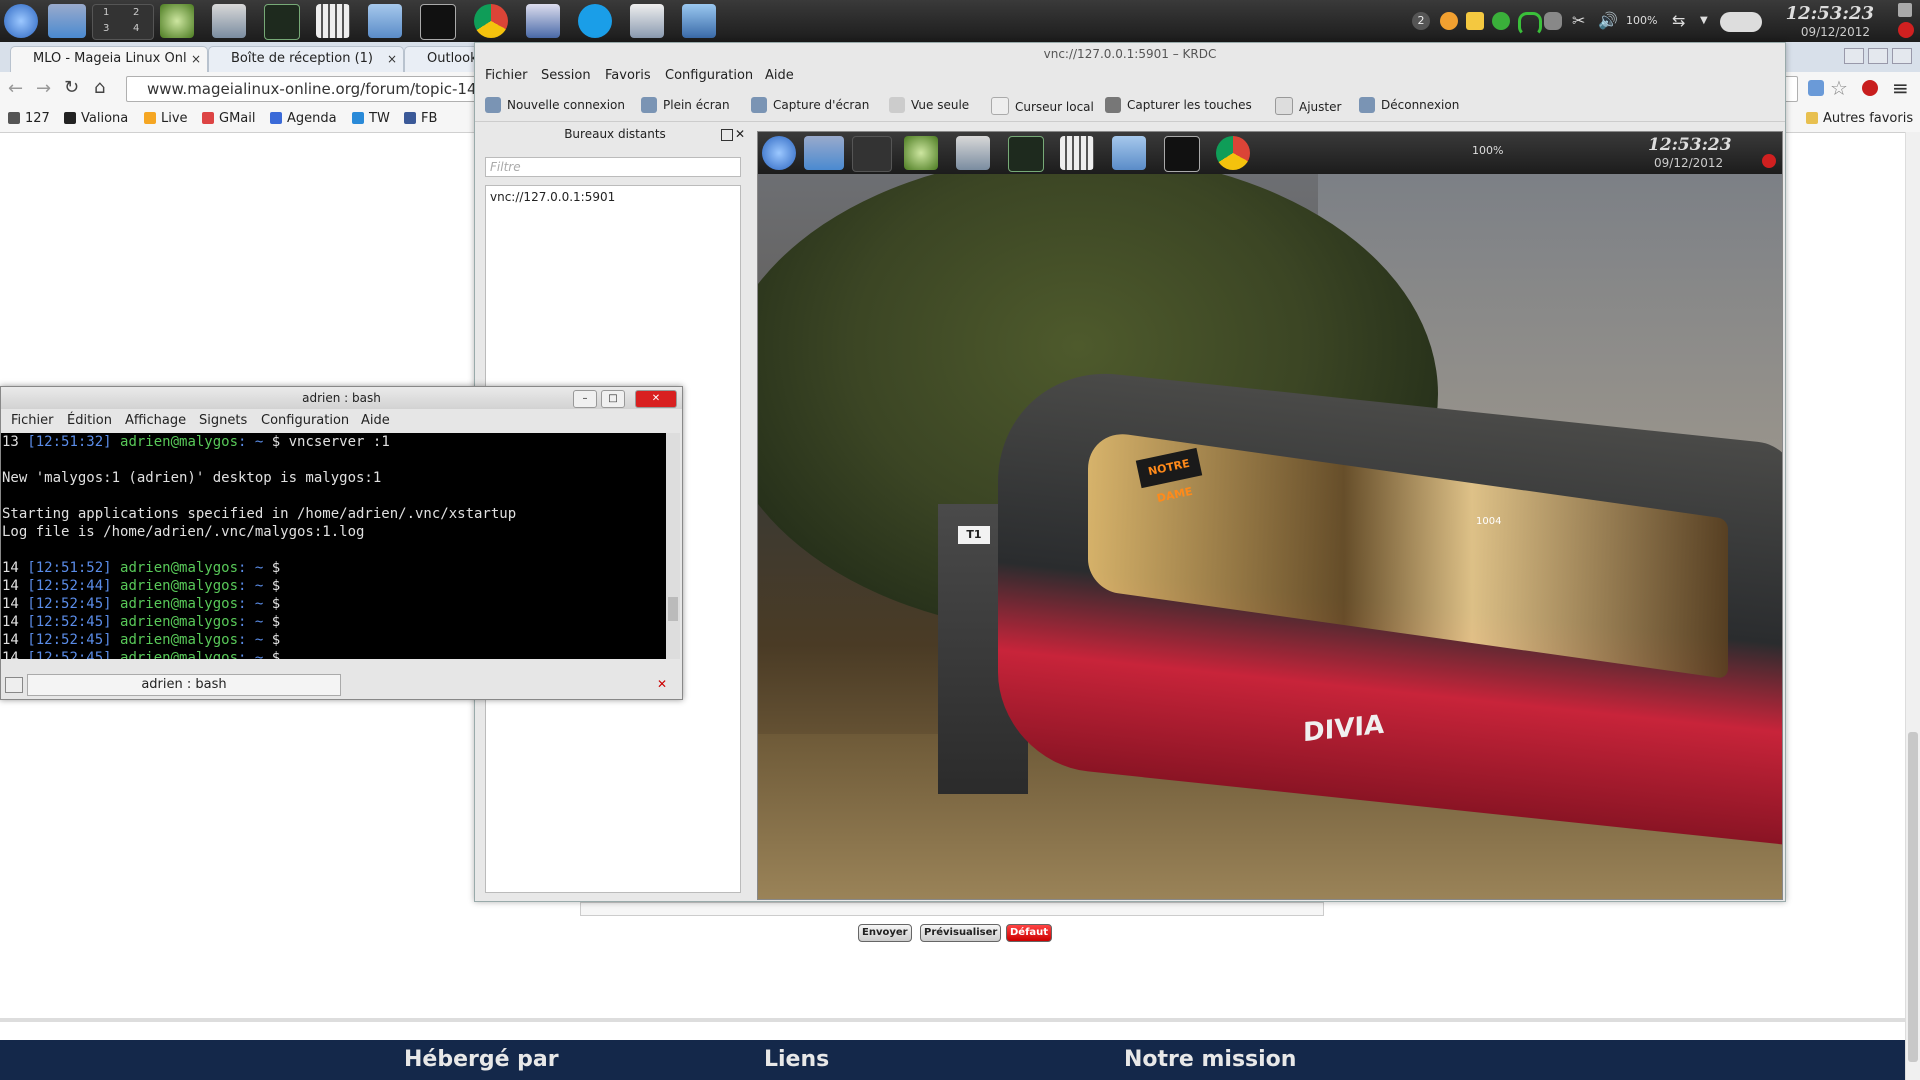 The image size is (1920, 1080). I want to click on remote-pager, so click(872, 154).